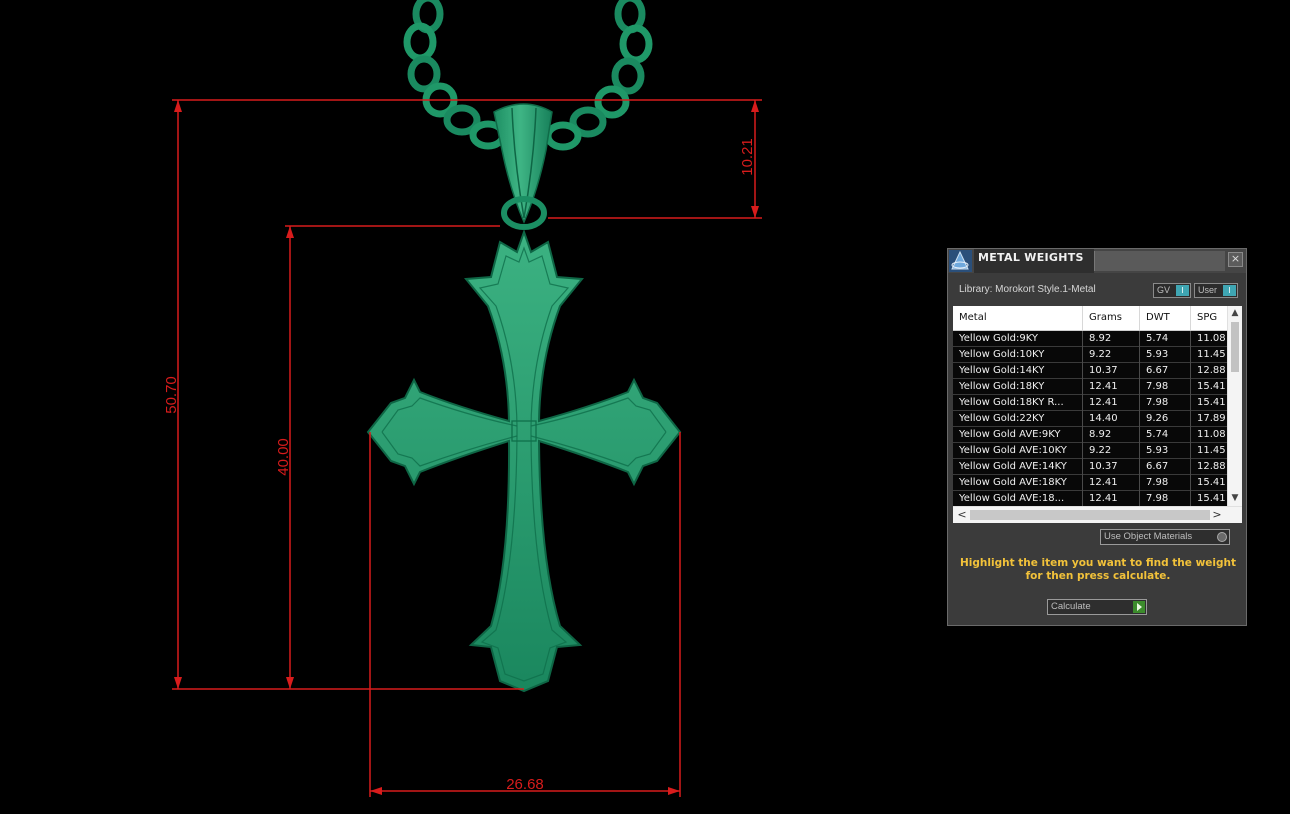  Describe the element at coordinates (960, 261) in the screenshot. I see `rhino-plugin-logo-icon` at that location.